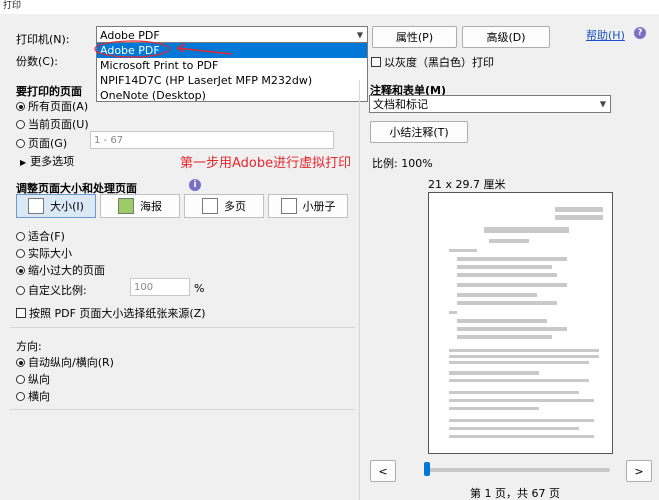  I want to click on paper-source-checkbox: 按照 PDF 页面大小选择纸张来源(Z), so click(111, 313).